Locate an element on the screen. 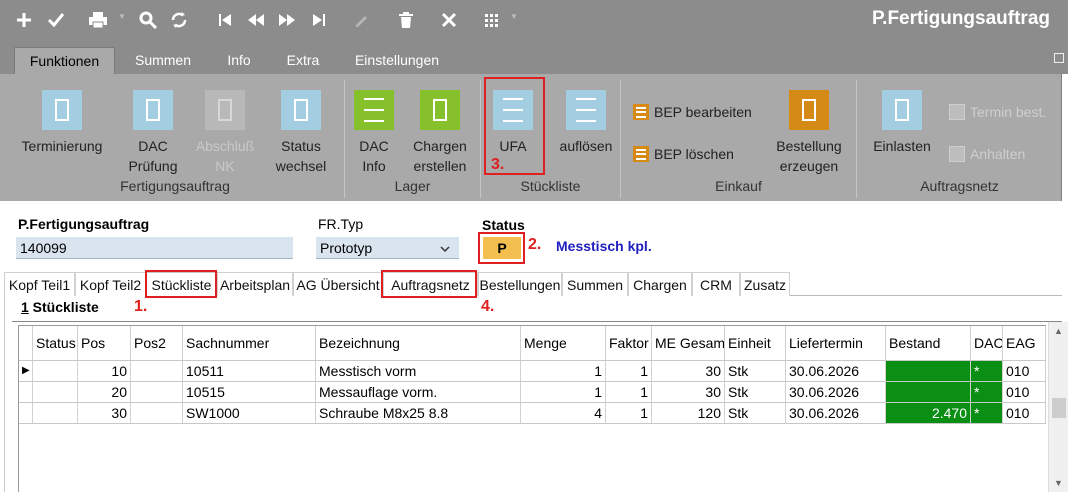 This screenshot has height=492, width=1068. menu-tab-einstellungen: Einstellungen is located at coordinates (397, 60).